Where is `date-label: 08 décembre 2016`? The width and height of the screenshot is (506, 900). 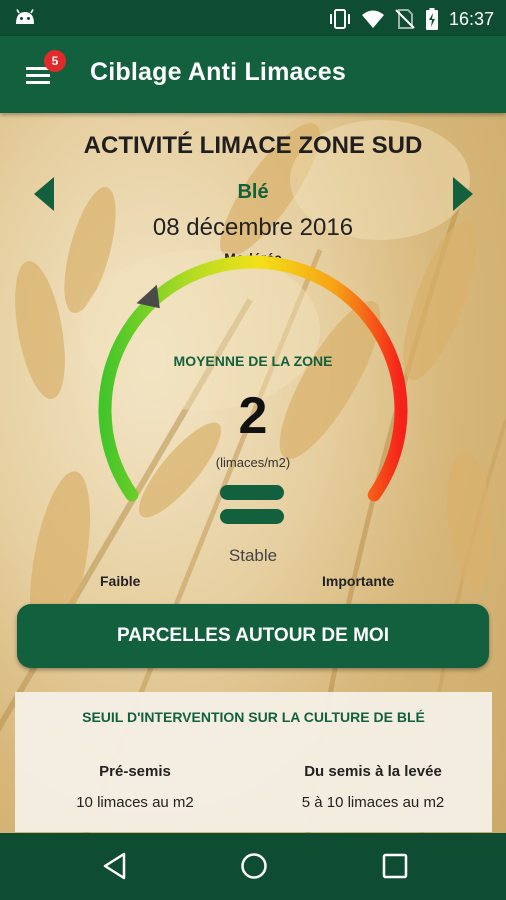
date-label: 08 décembre 2016 is located at coordinates (253, 227).